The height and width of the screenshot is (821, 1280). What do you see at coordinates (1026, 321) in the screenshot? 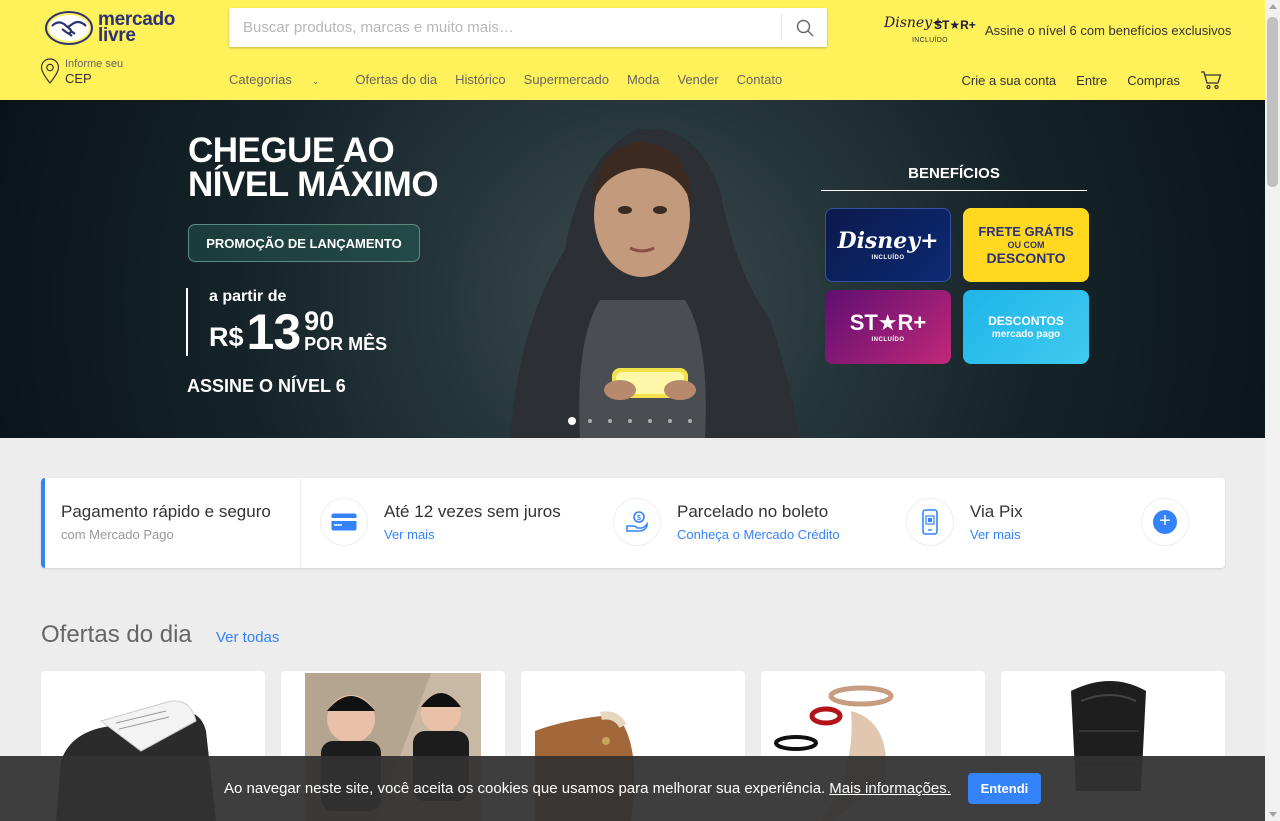
I see `discount-label: DESCONTOS` at bounding box center [1026, 321].